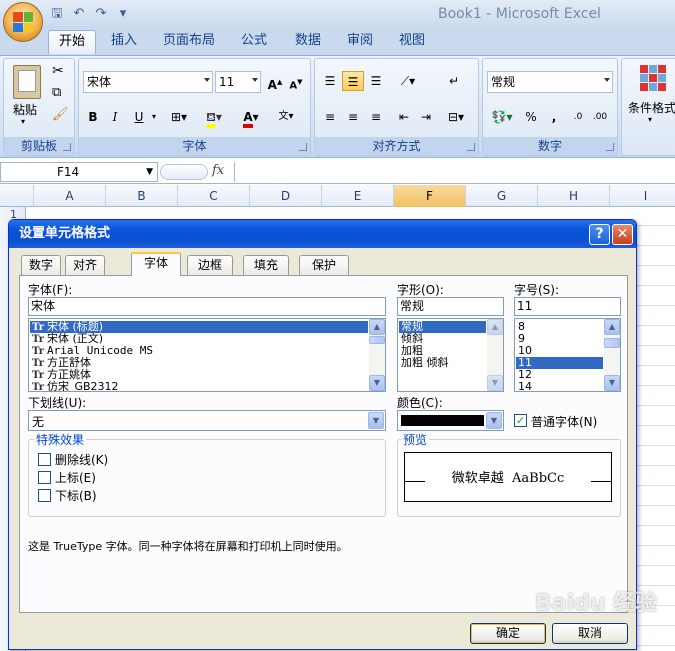 Image resolution: width=675 pixels, height=651 pixels. I want to click on tab-protection: 保护, so click(324, 265).